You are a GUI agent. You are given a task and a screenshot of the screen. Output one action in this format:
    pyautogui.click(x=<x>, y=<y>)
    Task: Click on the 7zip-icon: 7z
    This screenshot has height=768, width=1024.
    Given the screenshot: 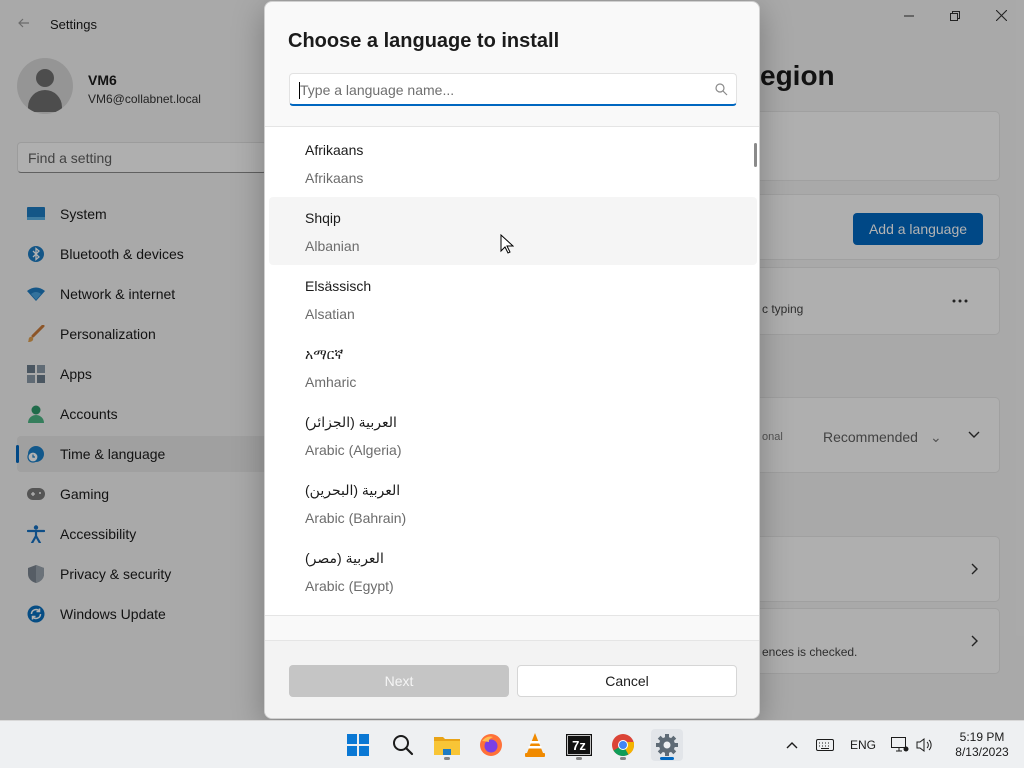 What is the action you would take?
    pyautogui.click(x=579, y=745)
    